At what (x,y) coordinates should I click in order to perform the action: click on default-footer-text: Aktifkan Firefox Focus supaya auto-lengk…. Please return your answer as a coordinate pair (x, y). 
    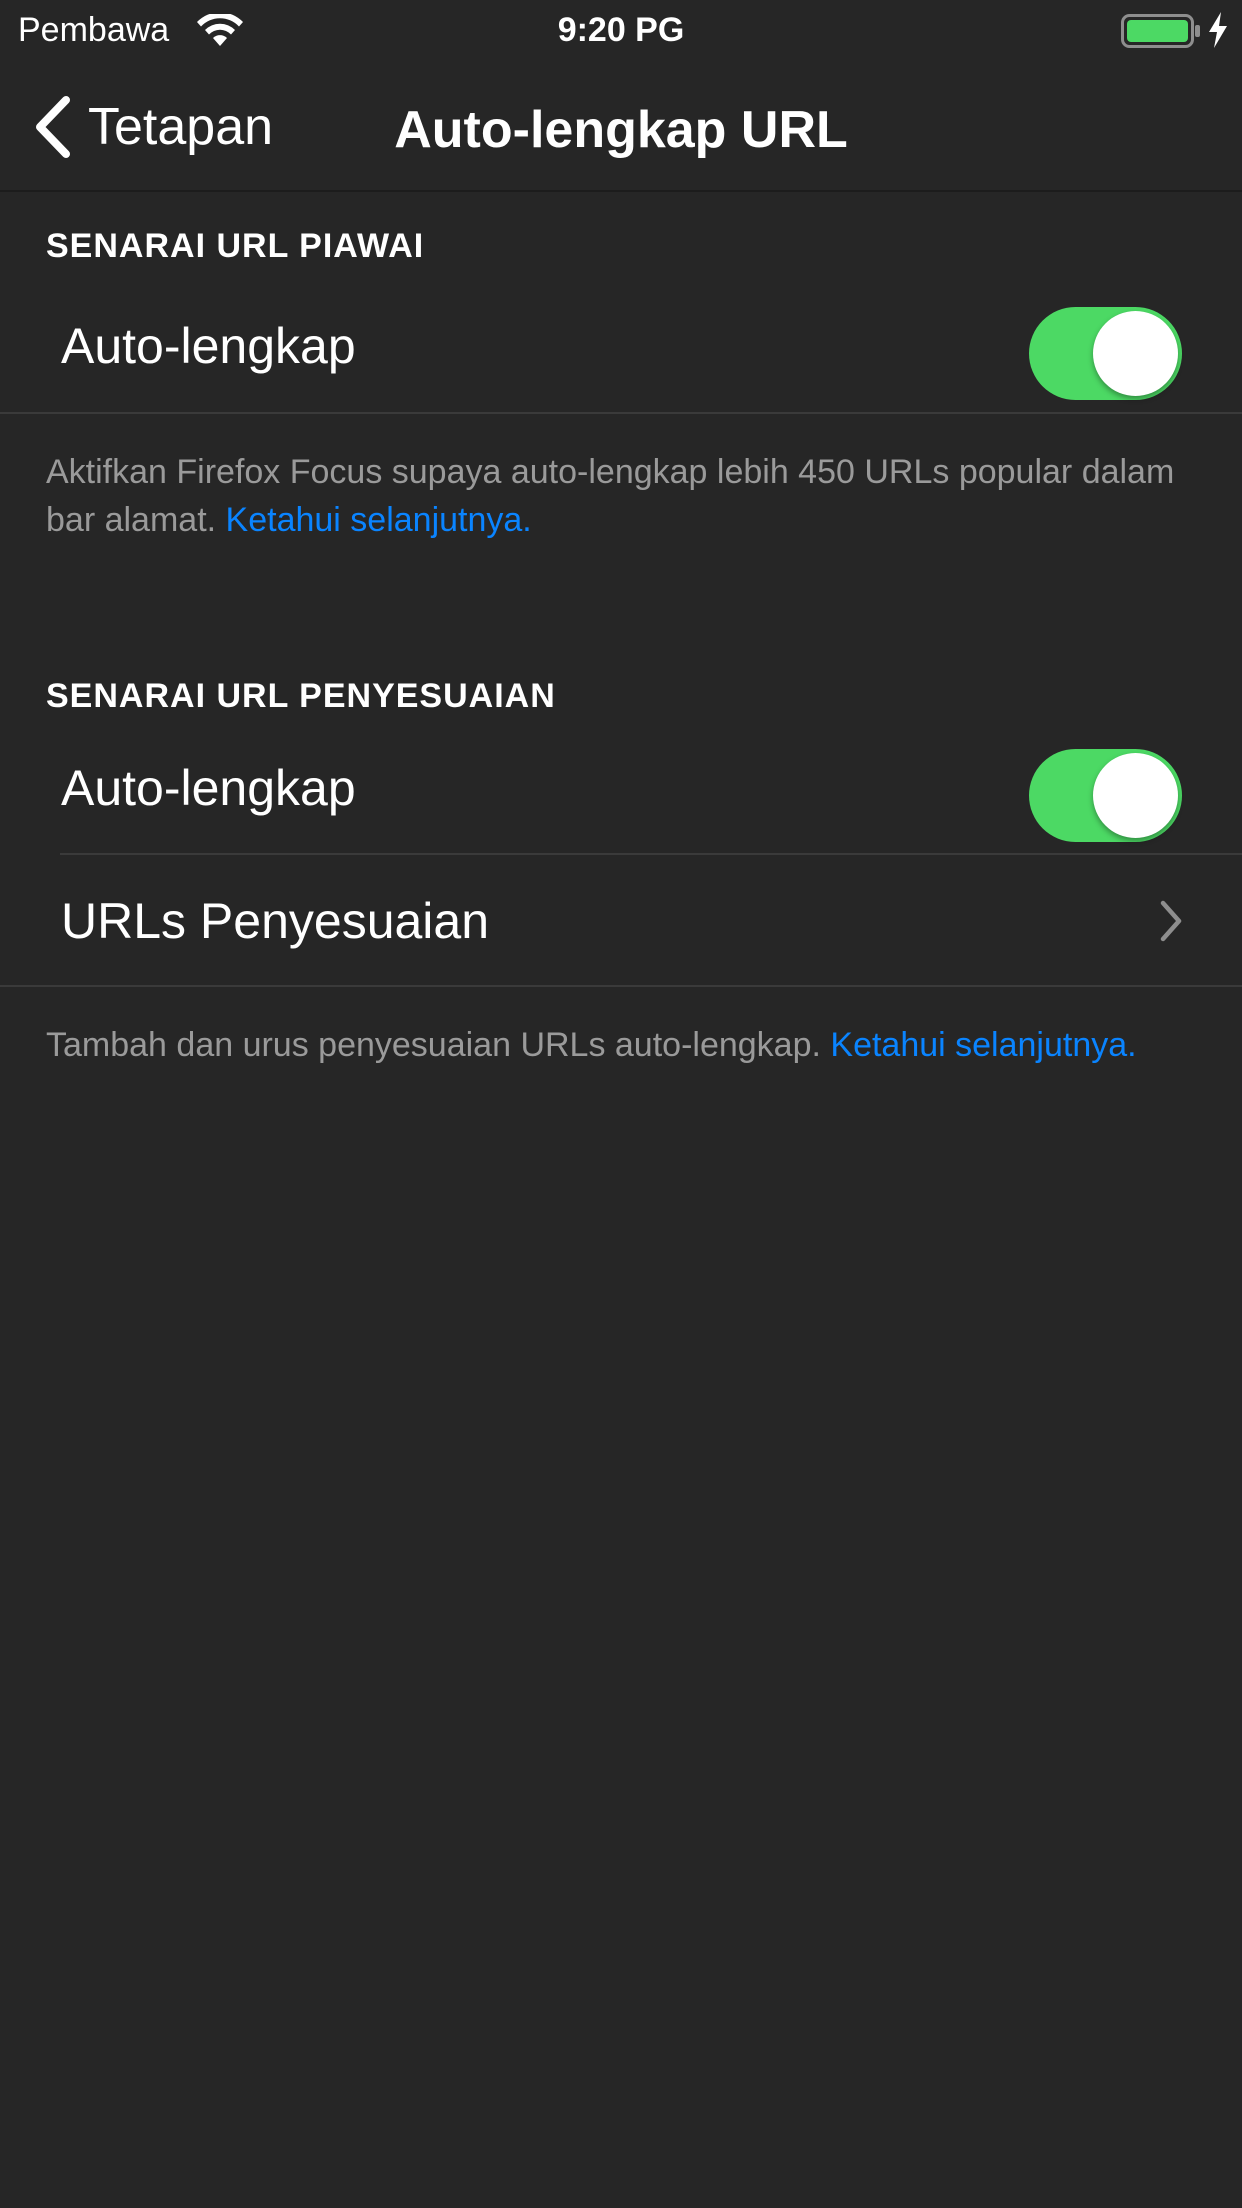
    Looking at the image, I should click on (610, 496).